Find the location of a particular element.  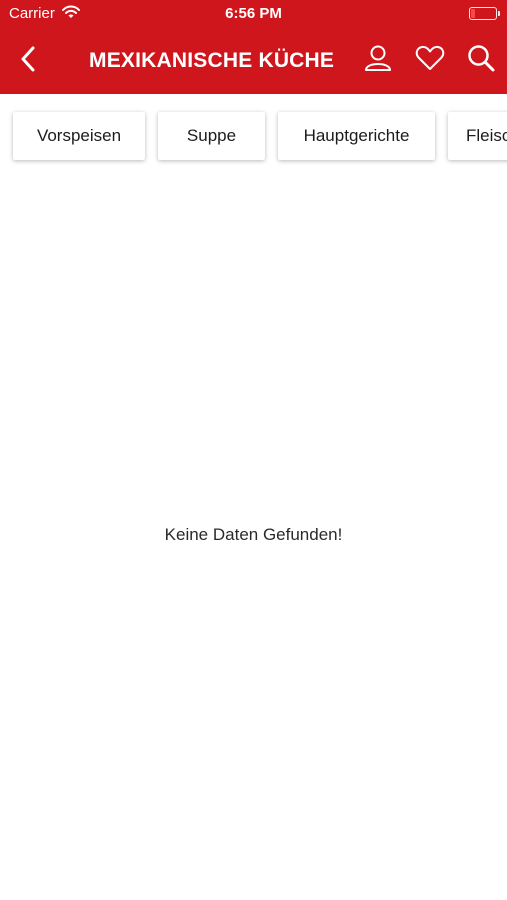

page-title: MEXIKANISCHE KÜCHE is located at coordinates (212, 60).